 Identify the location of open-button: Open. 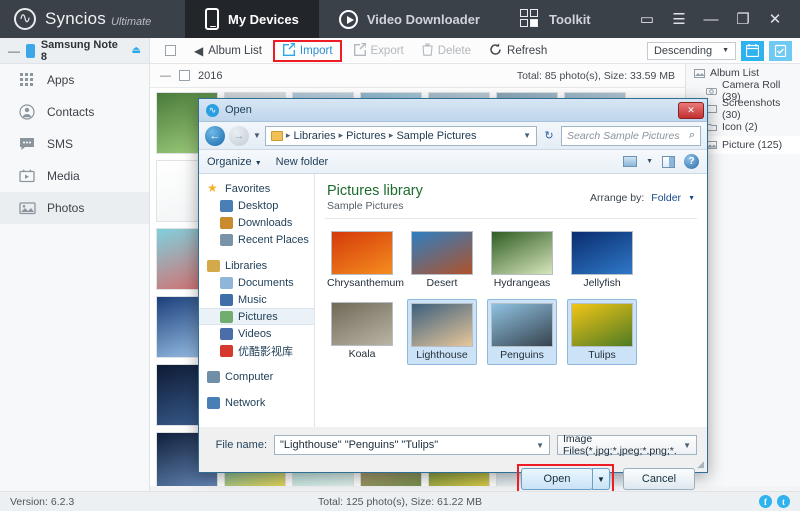
(557, 479).